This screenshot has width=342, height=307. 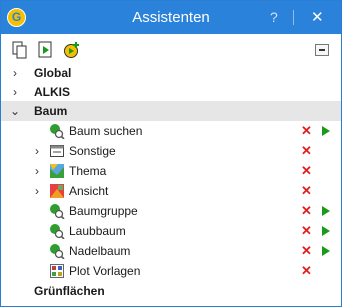 I want to click on tree-item-nadelbaum: Nadelbaum ✕, so click(x=171, y=251).